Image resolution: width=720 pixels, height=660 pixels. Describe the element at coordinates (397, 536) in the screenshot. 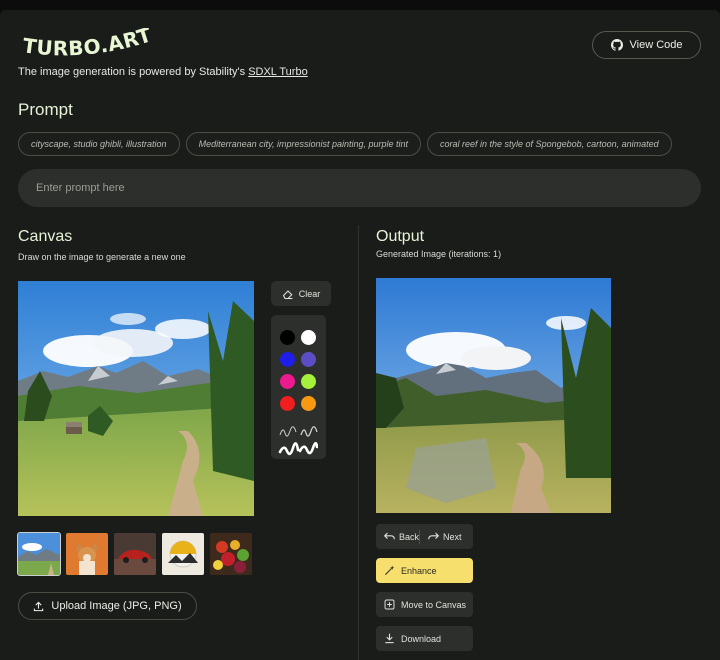

I see `back-button: Back` at that location.